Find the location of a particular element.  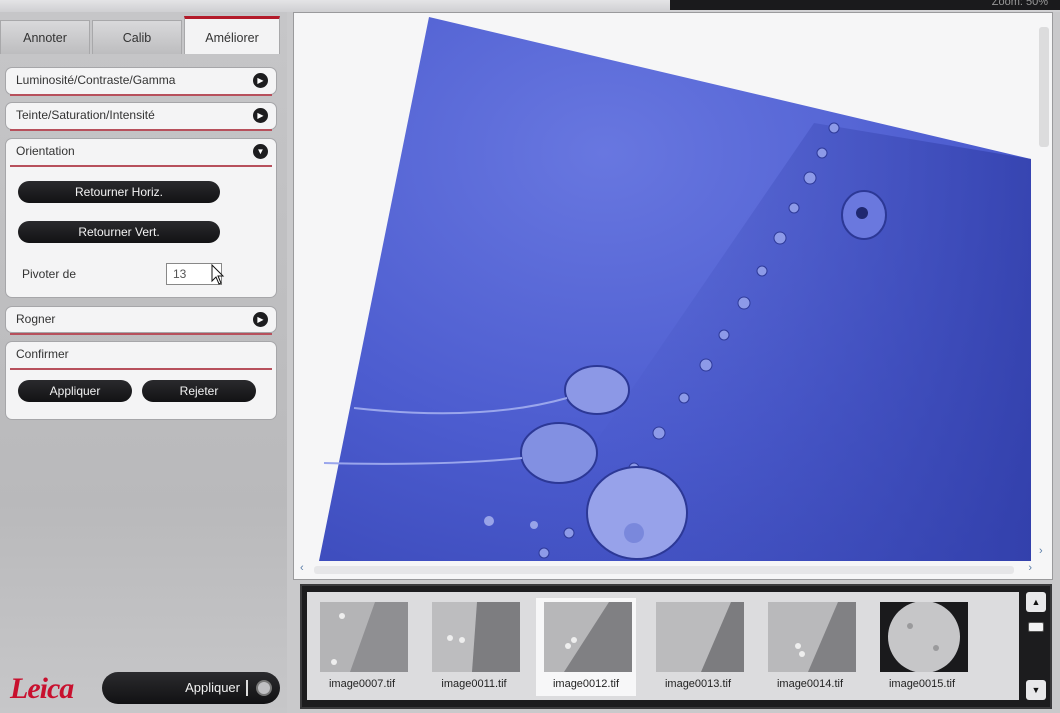

scroll-down-arrow-icon: › is located at coordinates (1041, 551).